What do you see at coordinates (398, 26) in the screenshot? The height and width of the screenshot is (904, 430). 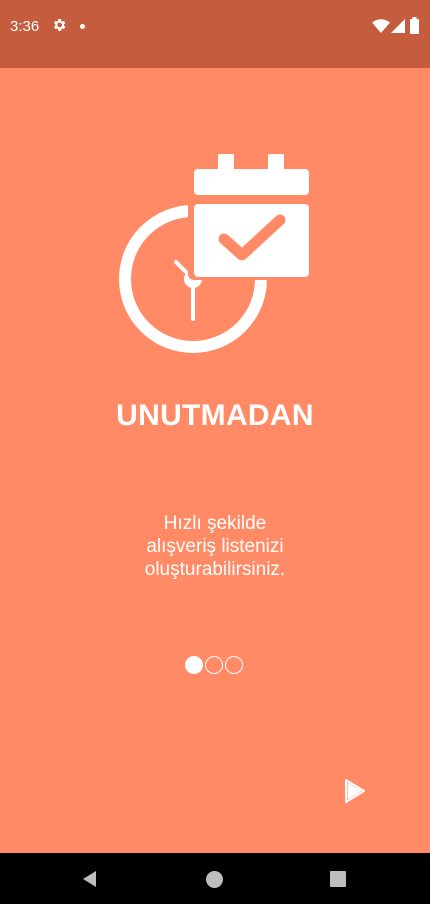 I see `signal-icon` at bounding box center [398, 26].